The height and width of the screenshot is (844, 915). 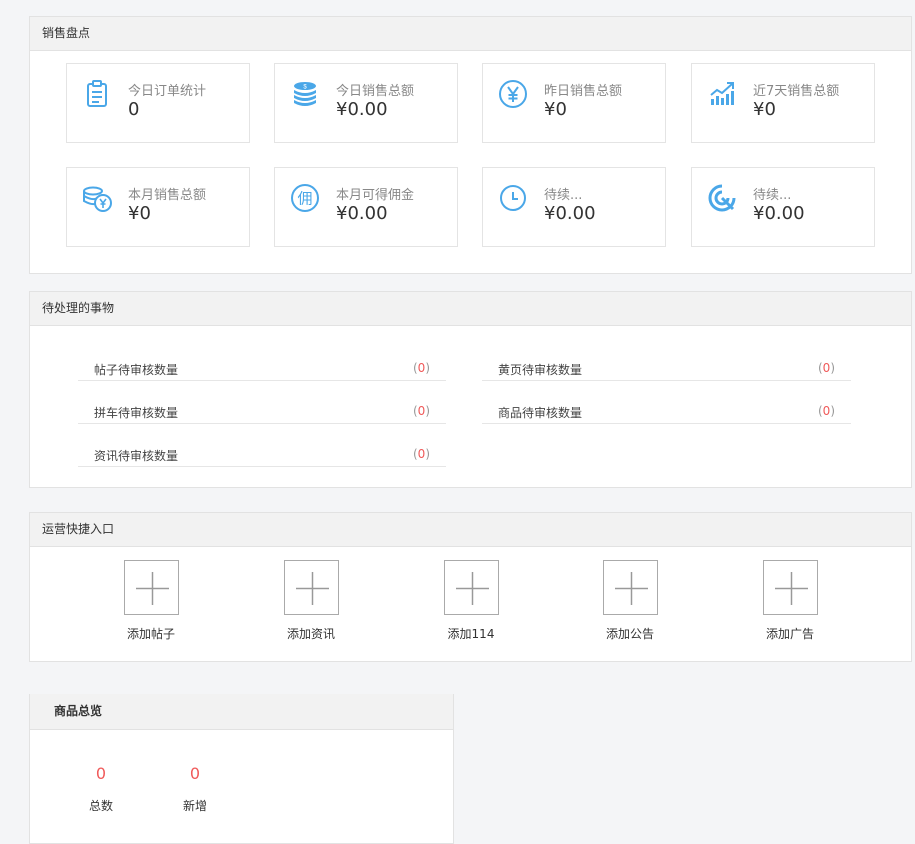 What do you see at coordinates (136, 413) in the screenshot?
I see `pending-item-label: 拼车待审核数量` at bounding box center [136, 413].